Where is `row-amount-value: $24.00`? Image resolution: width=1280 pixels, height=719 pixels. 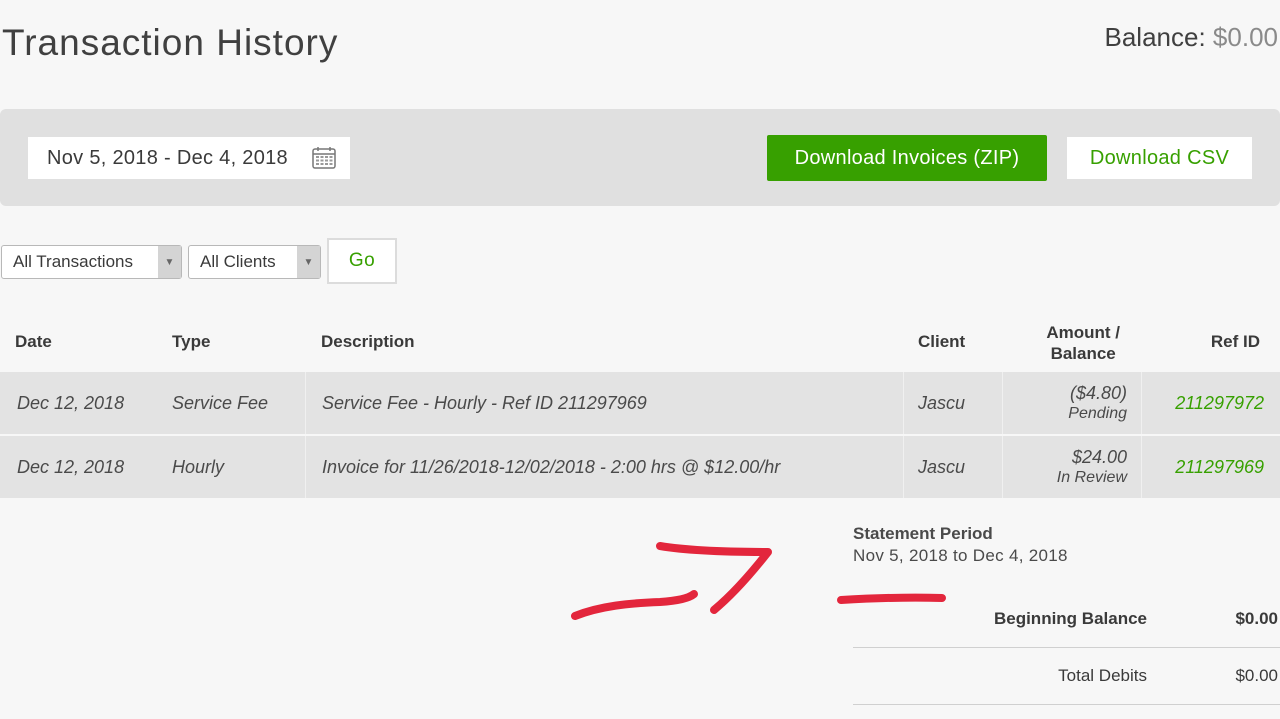
row-amount-value: $24.00 is located at coordinates (1099, 457).